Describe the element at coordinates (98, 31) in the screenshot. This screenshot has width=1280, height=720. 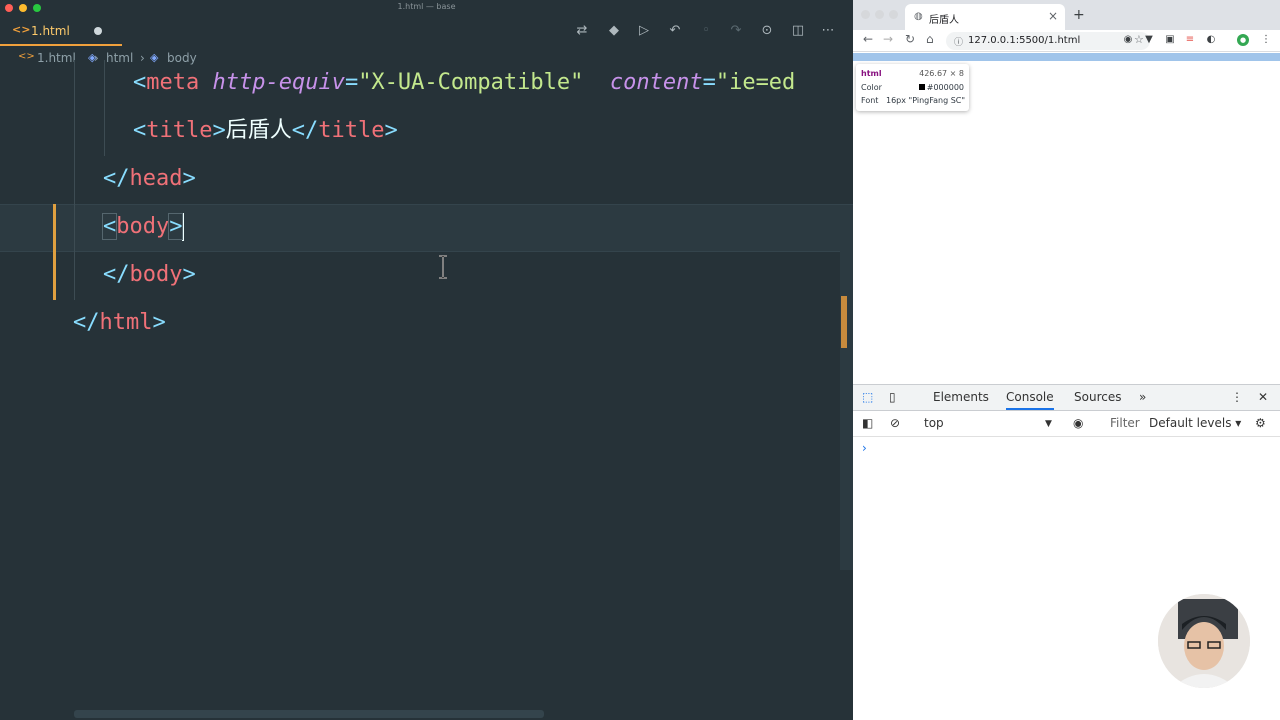
I see `unsaved-dot-icon` at that location.